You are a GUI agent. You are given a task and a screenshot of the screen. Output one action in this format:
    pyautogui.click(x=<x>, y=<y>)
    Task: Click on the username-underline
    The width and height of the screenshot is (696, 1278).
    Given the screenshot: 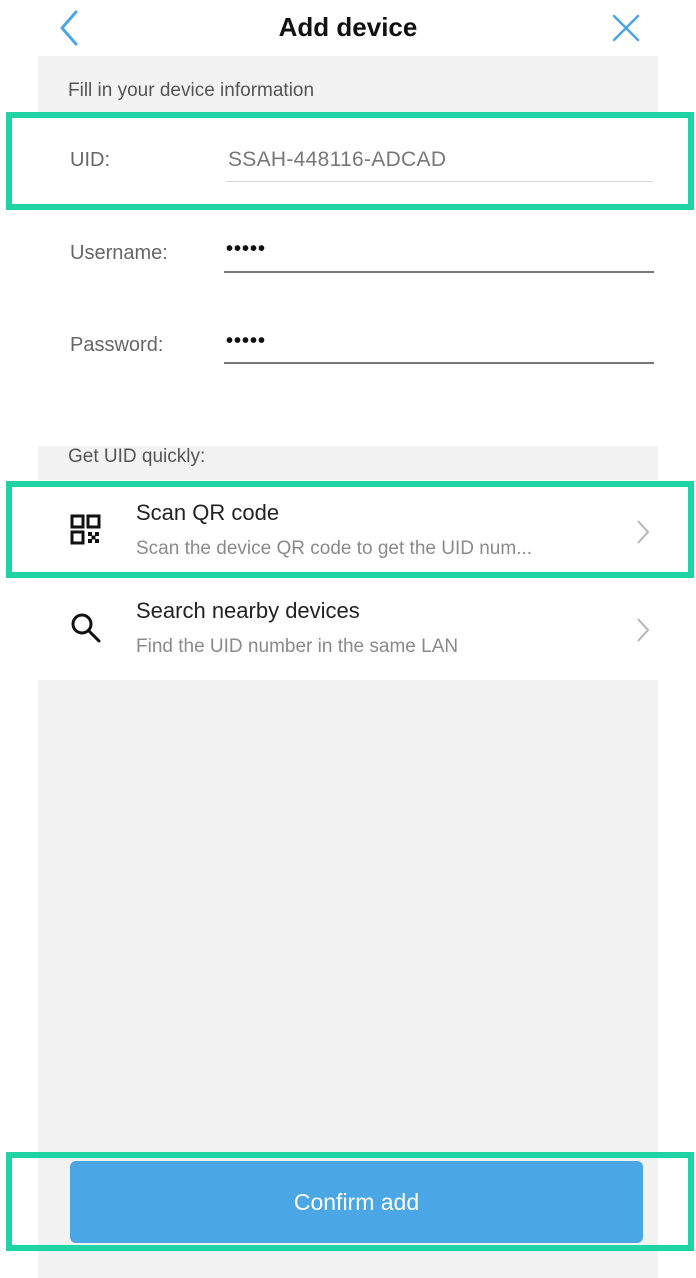 What is the action you would take?
    pyautogui.click(x=439, y=272)
    